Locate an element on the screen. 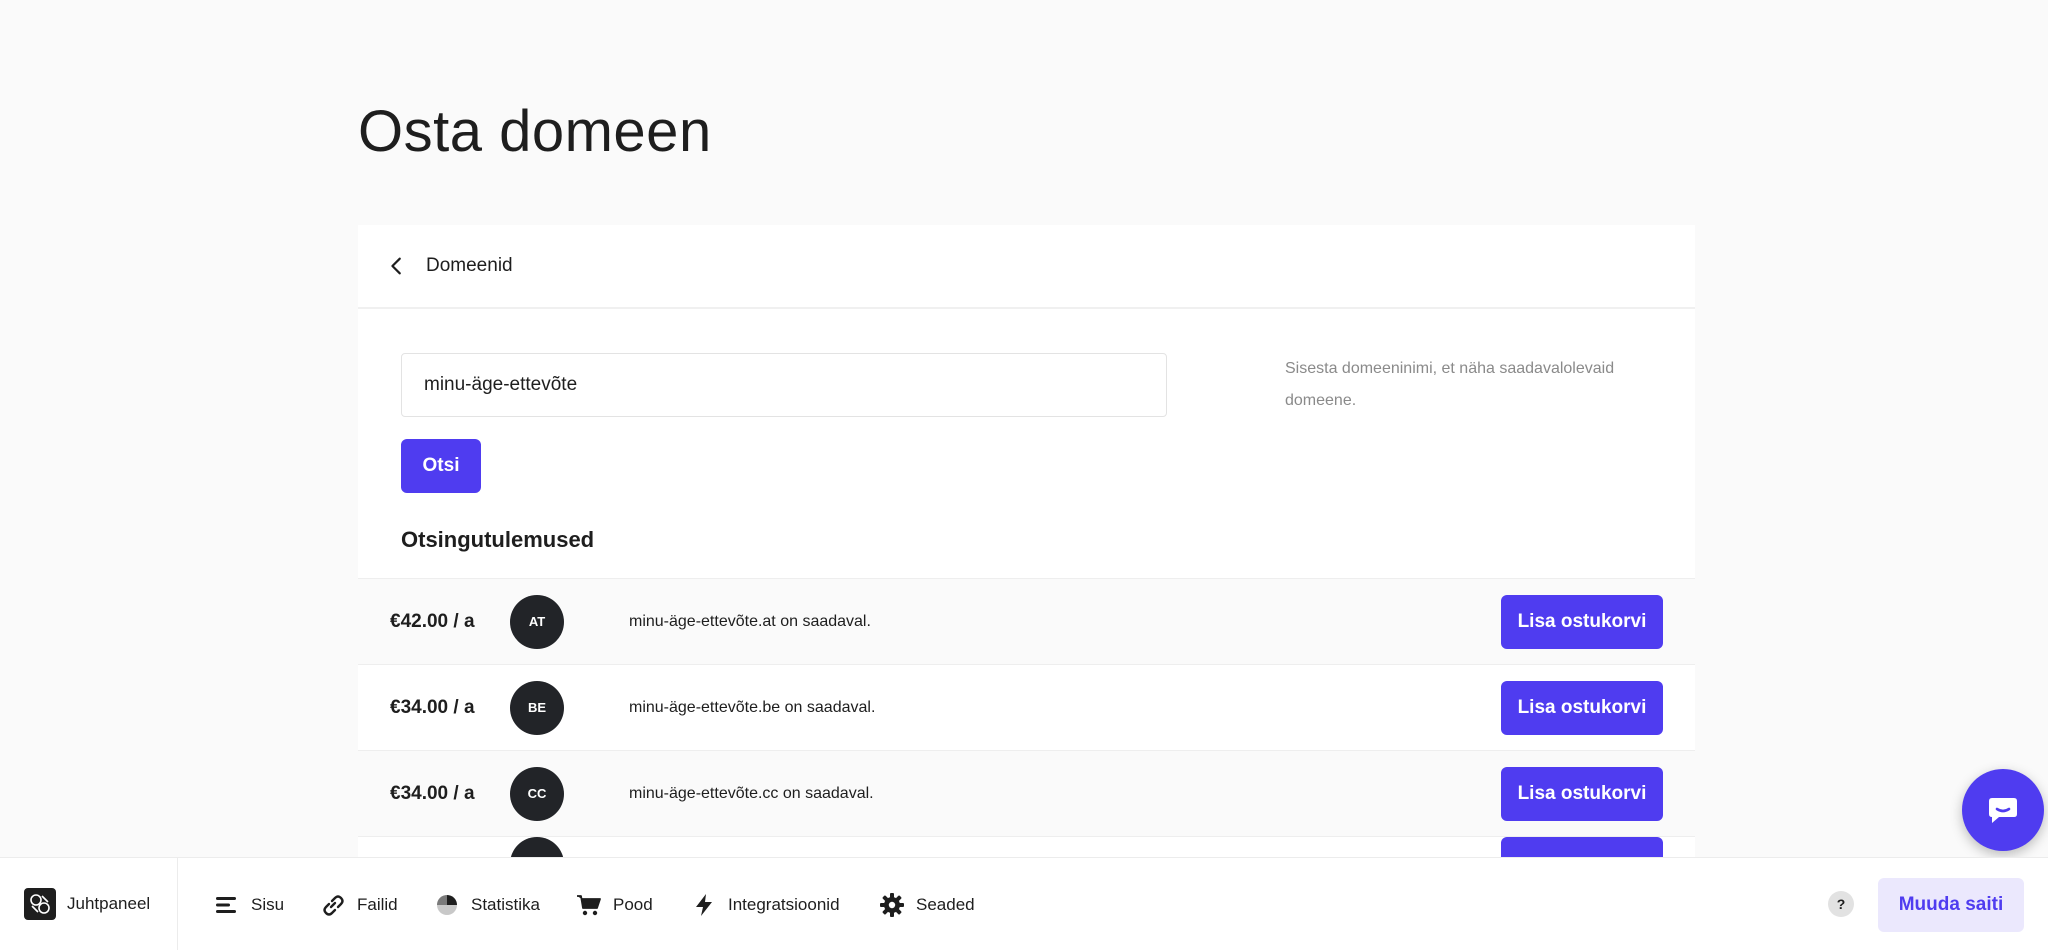  nav-settings-label: Seaded is located at coordinates (945, 904).